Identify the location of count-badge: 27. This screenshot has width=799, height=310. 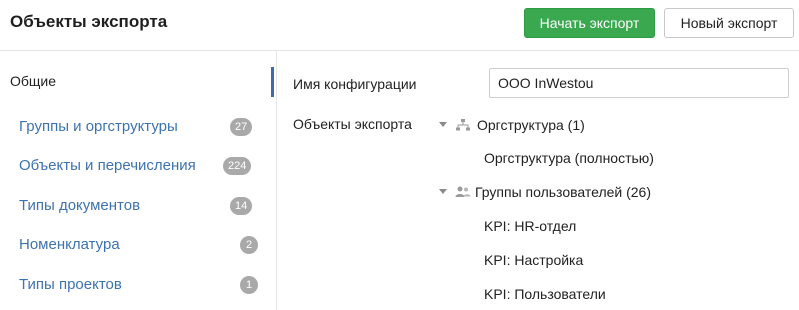
(241, 127).